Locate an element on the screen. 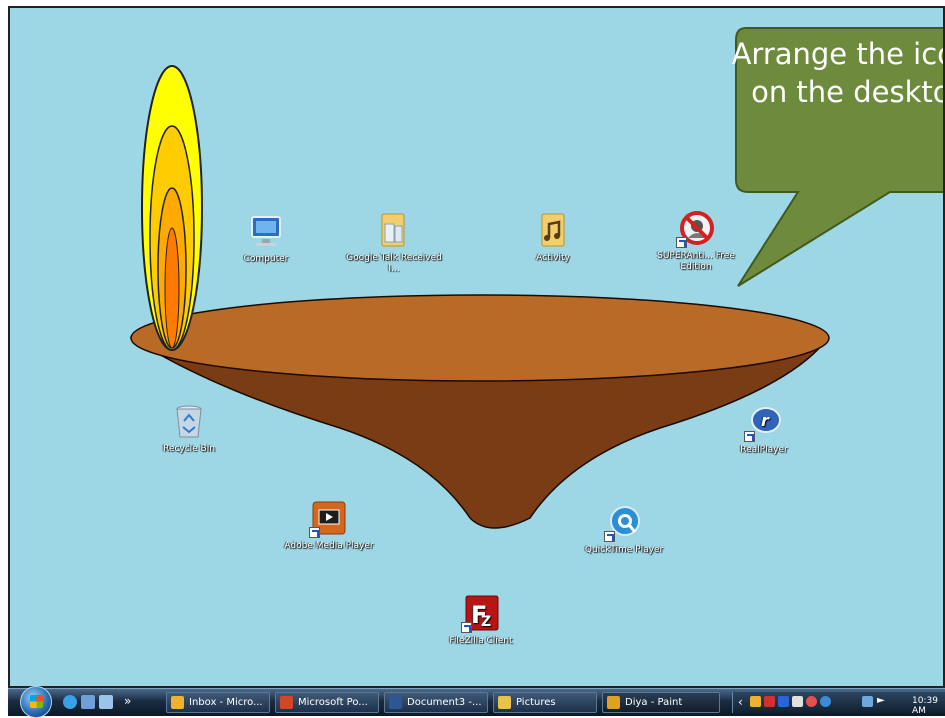  desktop-icon-label: Computer is located at coordinates (266, 259).